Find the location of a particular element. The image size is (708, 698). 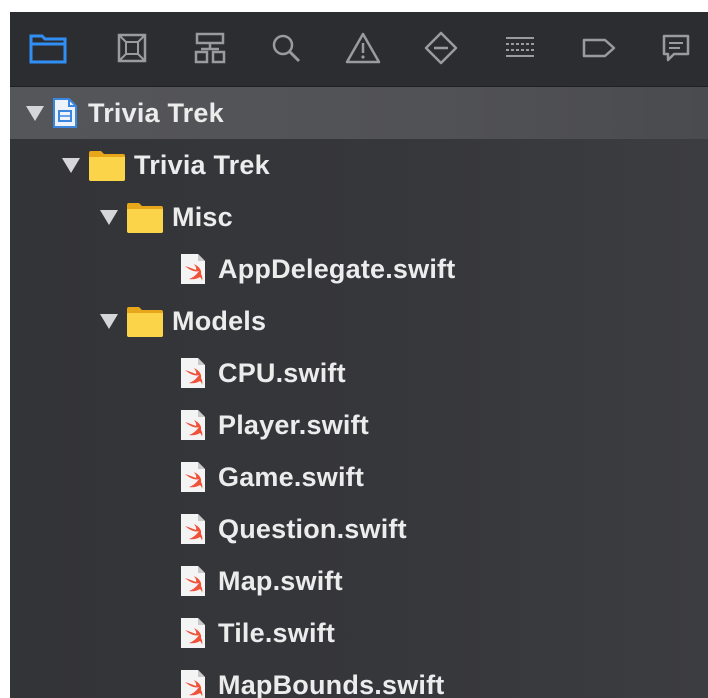

search-icon is located at coordinates (286, 48).